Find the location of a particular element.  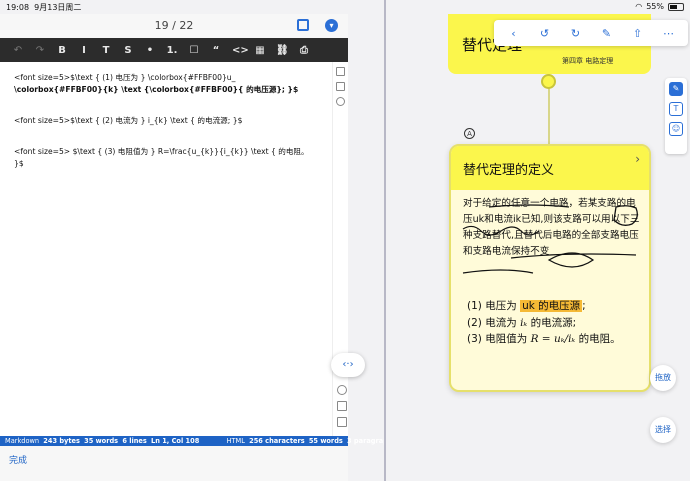

code-icon: <> is located at coordinates (240, 50).